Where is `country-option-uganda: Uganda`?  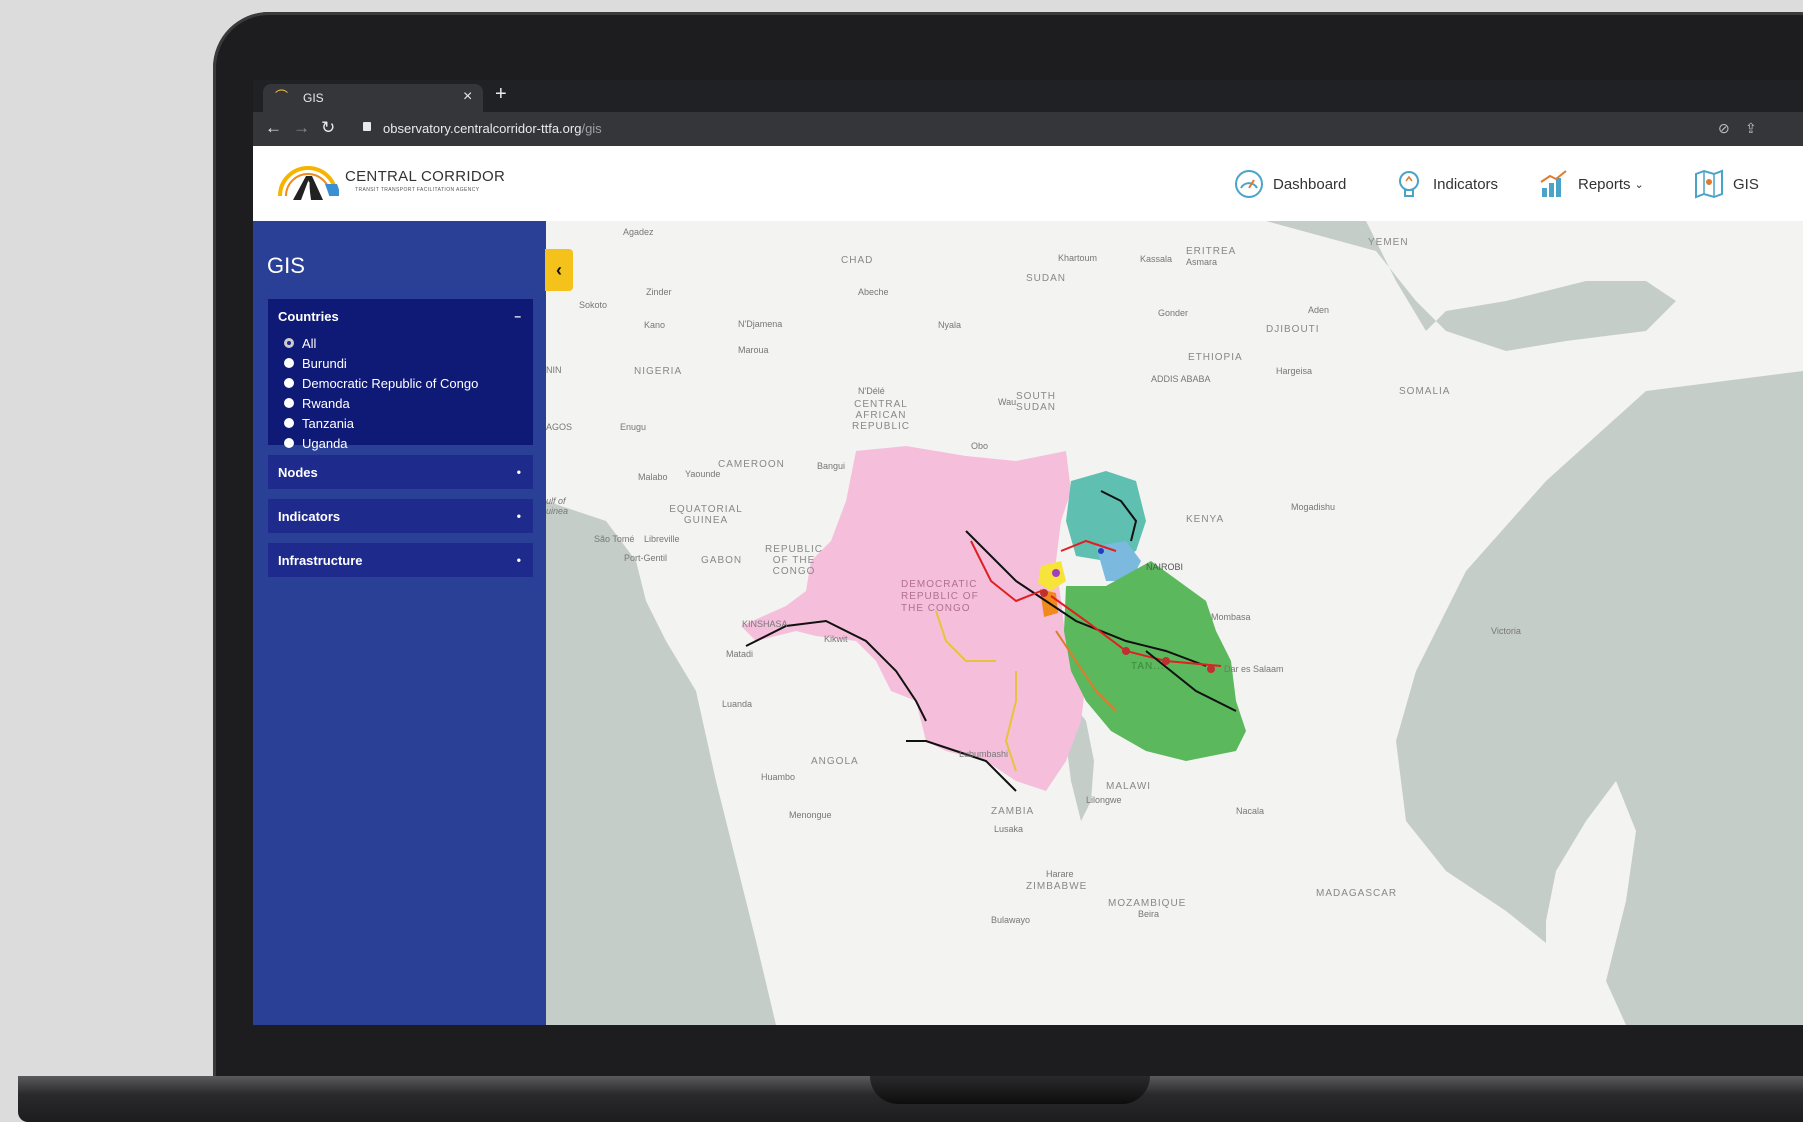 country-option-uganda: Uganda is located at coordinates (400, 443).